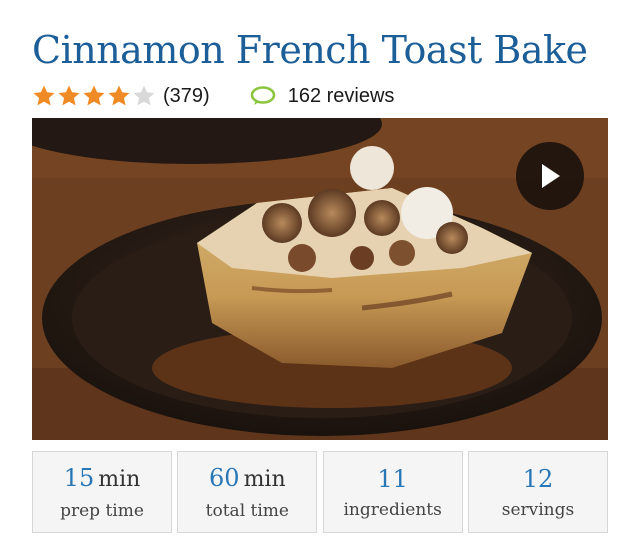  I want to click on play-icon, so click(551, 176).